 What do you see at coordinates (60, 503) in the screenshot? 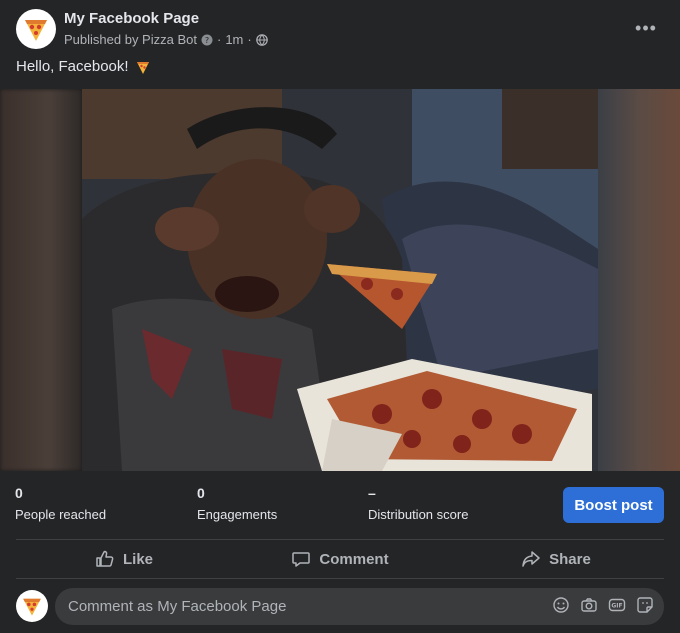
I see `people-reached-stat: 0 People reached` at bounding box center [60, 503].